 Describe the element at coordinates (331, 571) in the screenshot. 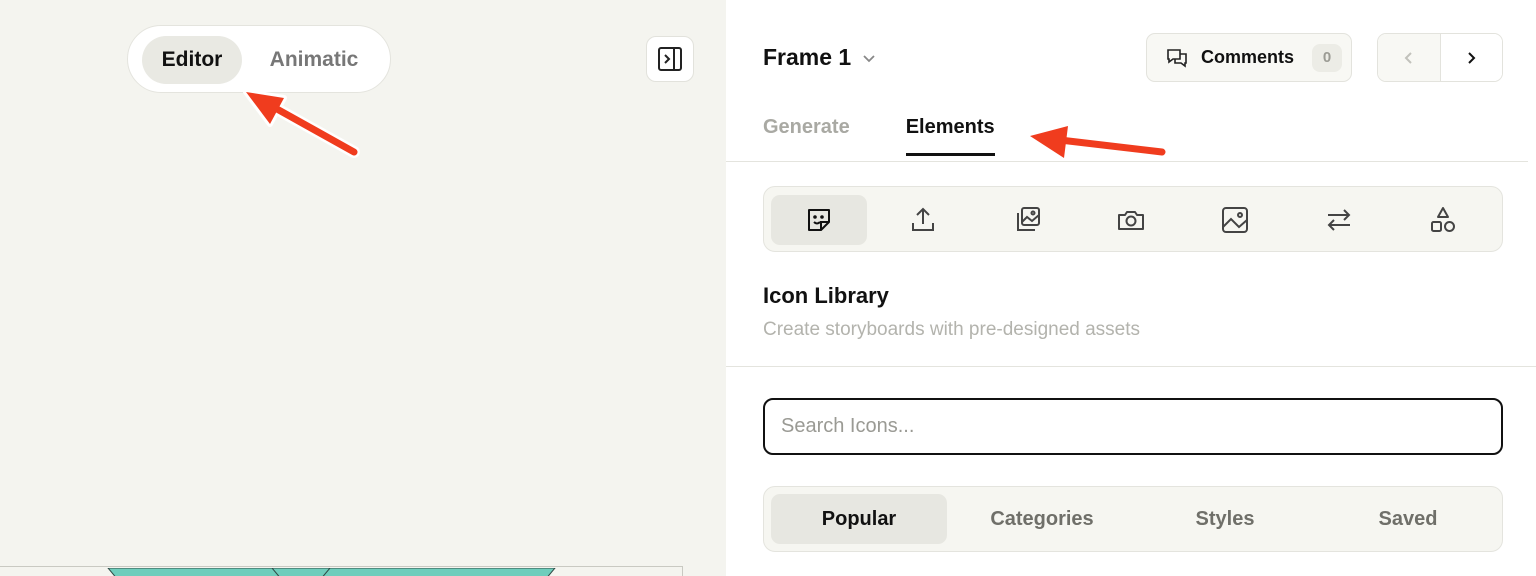

I see `frame-preview-shape` at that location.